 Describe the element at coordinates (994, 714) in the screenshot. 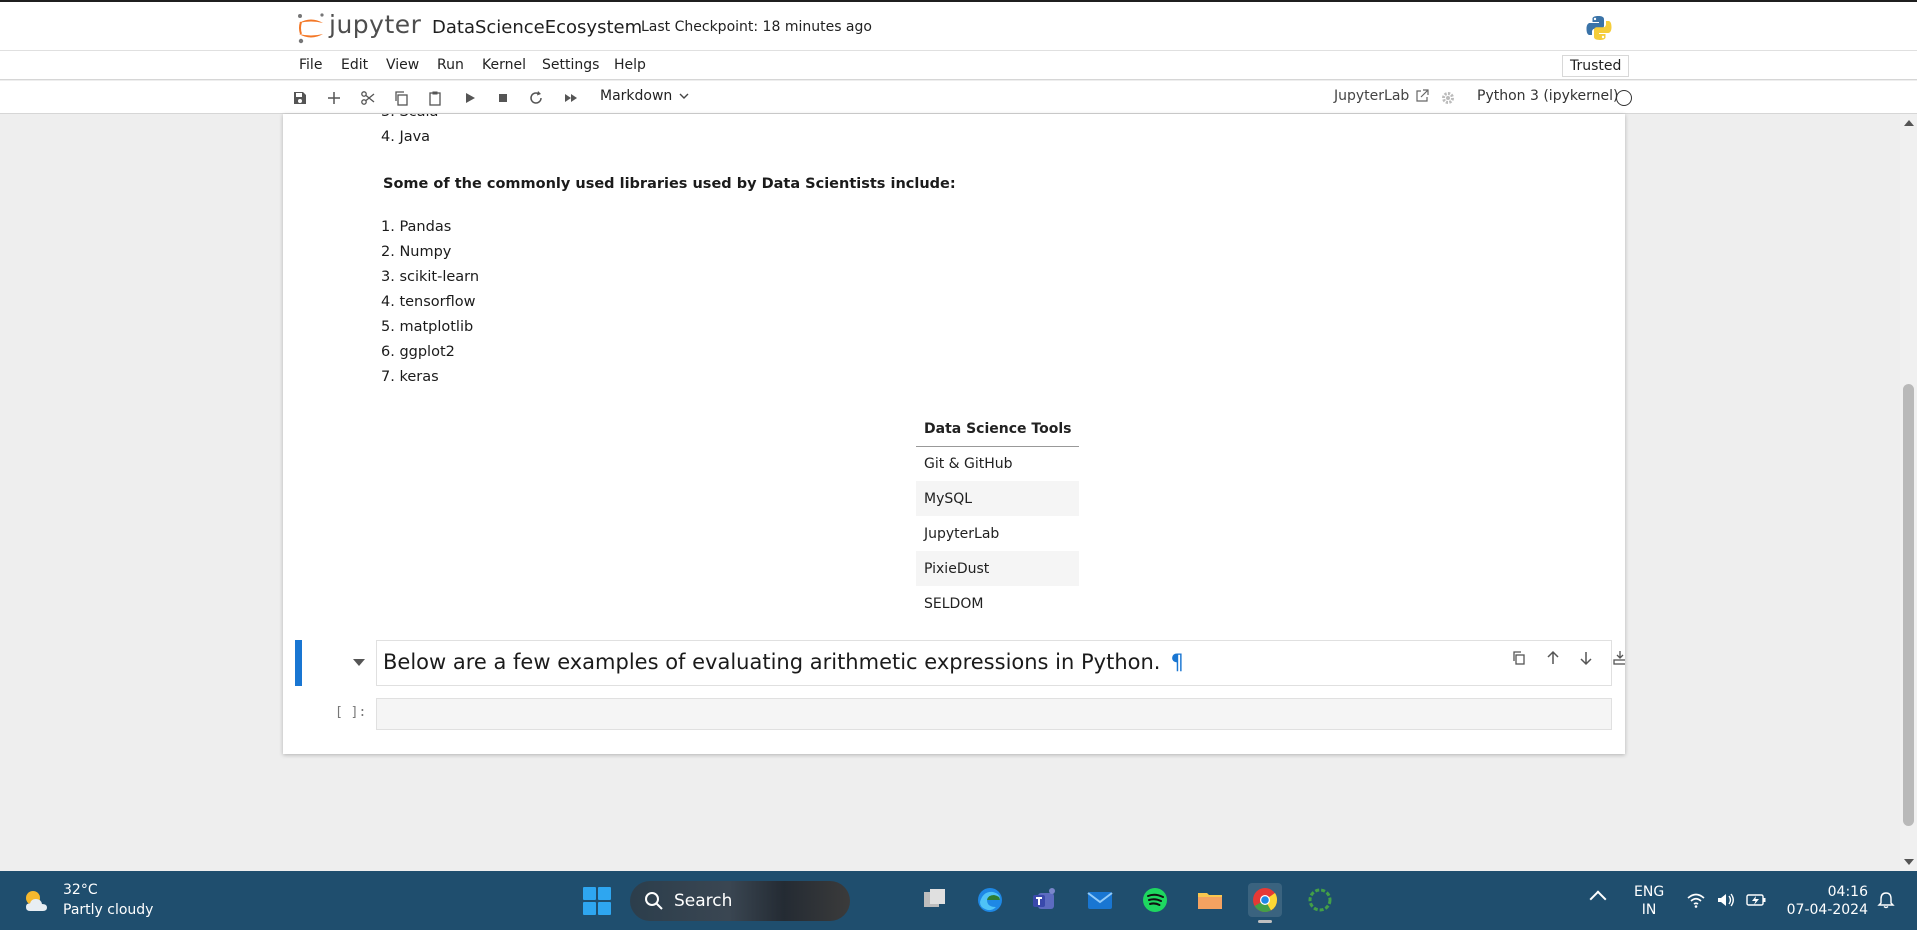

I see `code-cell-input` at that location.